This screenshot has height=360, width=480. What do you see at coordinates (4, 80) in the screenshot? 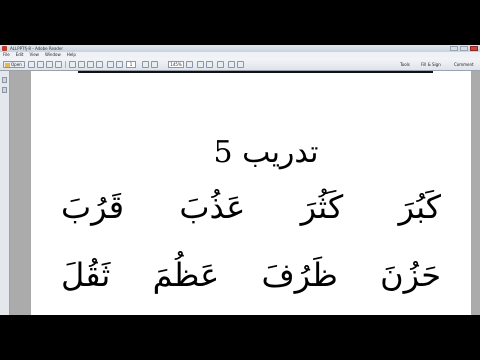
I see `page-thumbnails-icon` at bounding box center [4, 80].